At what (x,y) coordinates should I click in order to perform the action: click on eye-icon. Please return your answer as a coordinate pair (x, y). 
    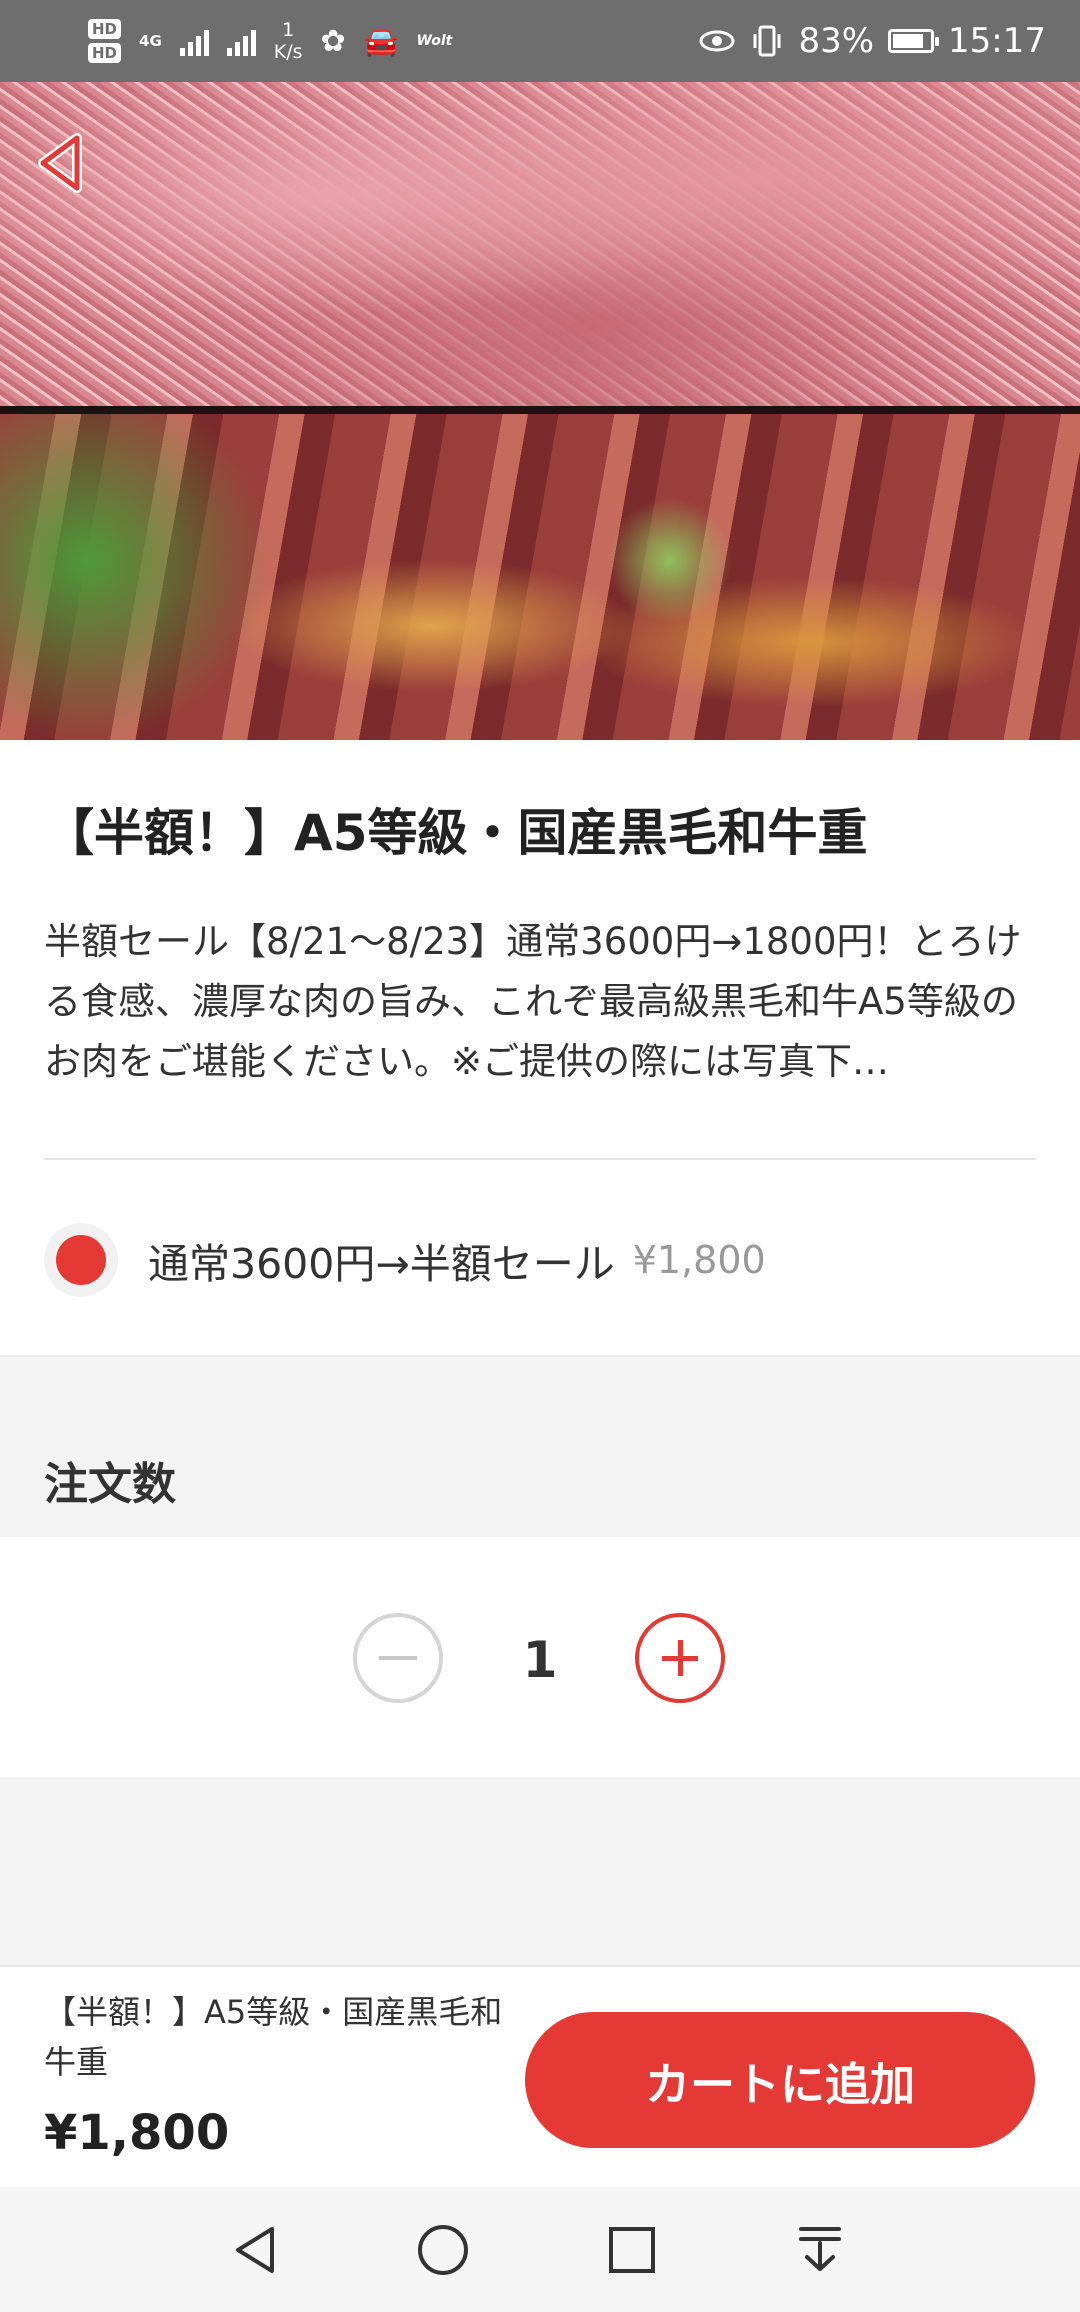
    Looking at the image, I should click on (717, 41).